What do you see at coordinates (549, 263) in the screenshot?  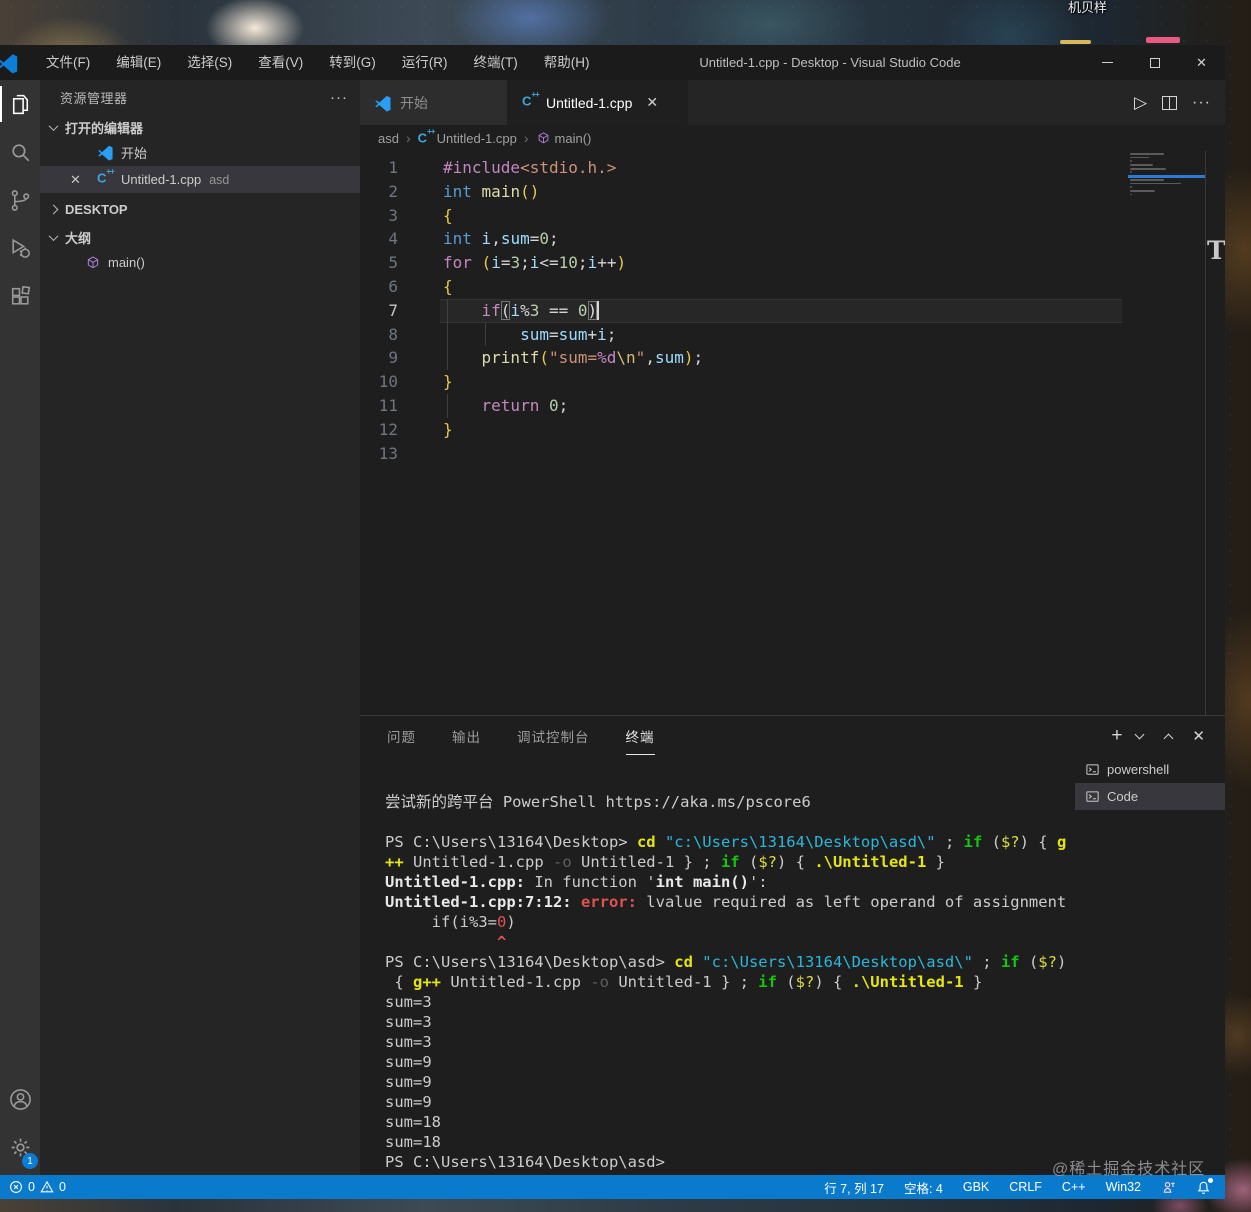 I see `token: <=` at bounding box center [549, 263].